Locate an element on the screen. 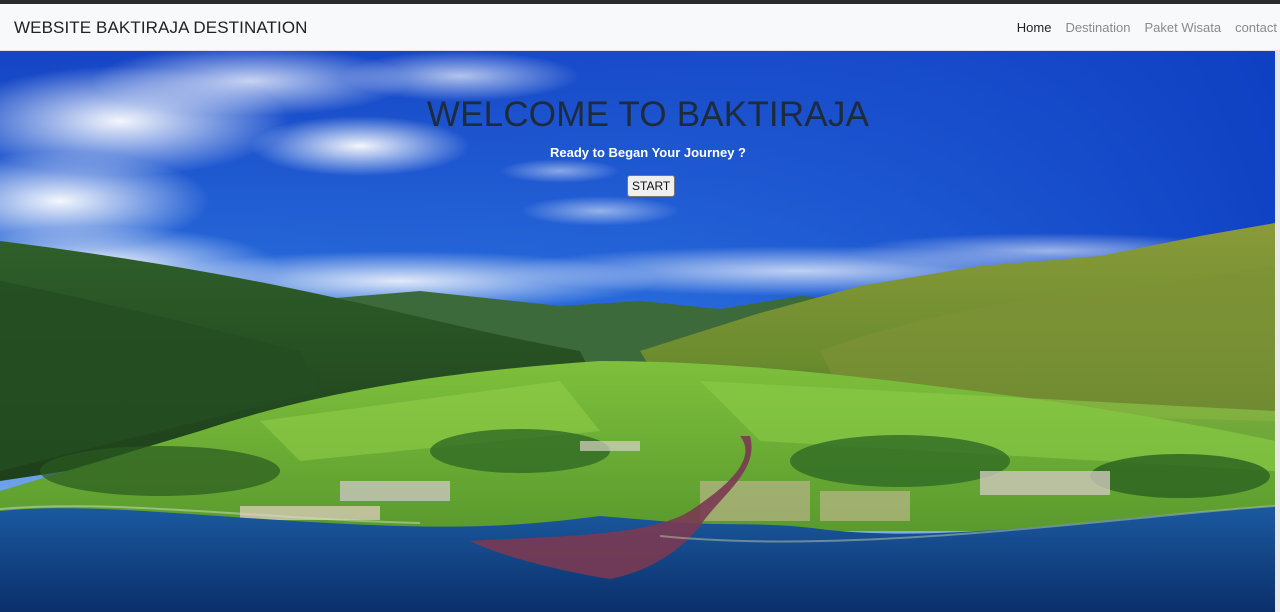  nav-link-home: Home is located at coordinates (1034, 27).